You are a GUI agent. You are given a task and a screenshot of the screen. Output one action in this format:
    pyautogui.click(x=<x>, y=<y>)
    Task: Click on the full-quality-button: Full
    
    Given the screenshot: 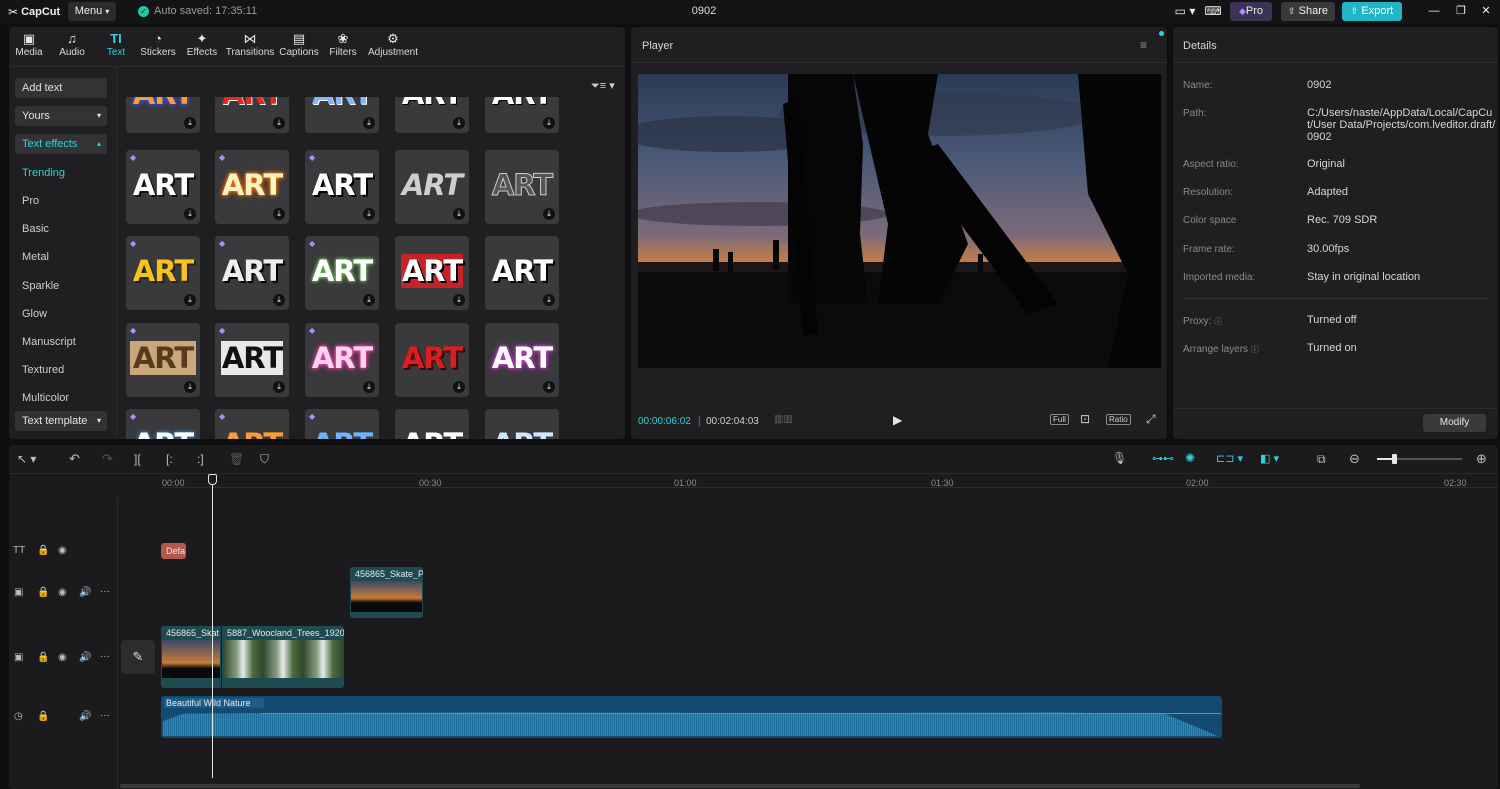 What is the action you would take?
    pyautogui.click(x=1059, y=419)
    